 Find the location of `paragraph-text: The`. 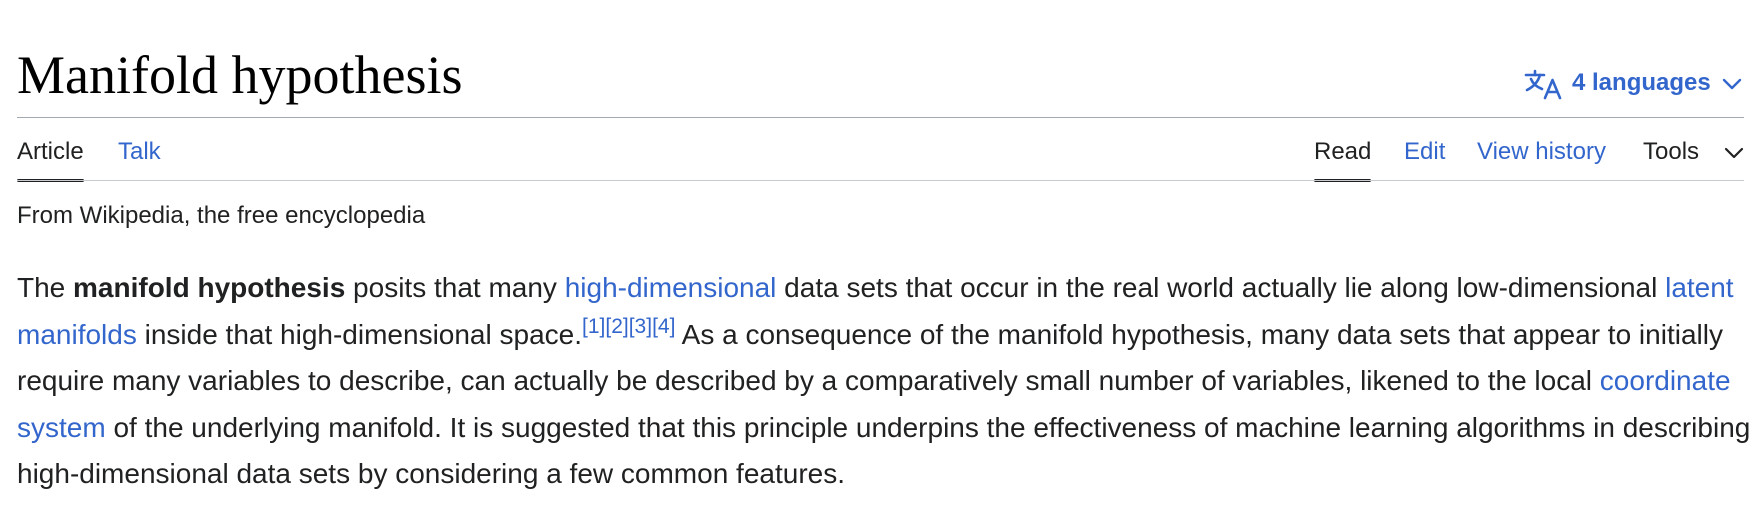

paragraph-text: The is located at coordinates (45, 287).